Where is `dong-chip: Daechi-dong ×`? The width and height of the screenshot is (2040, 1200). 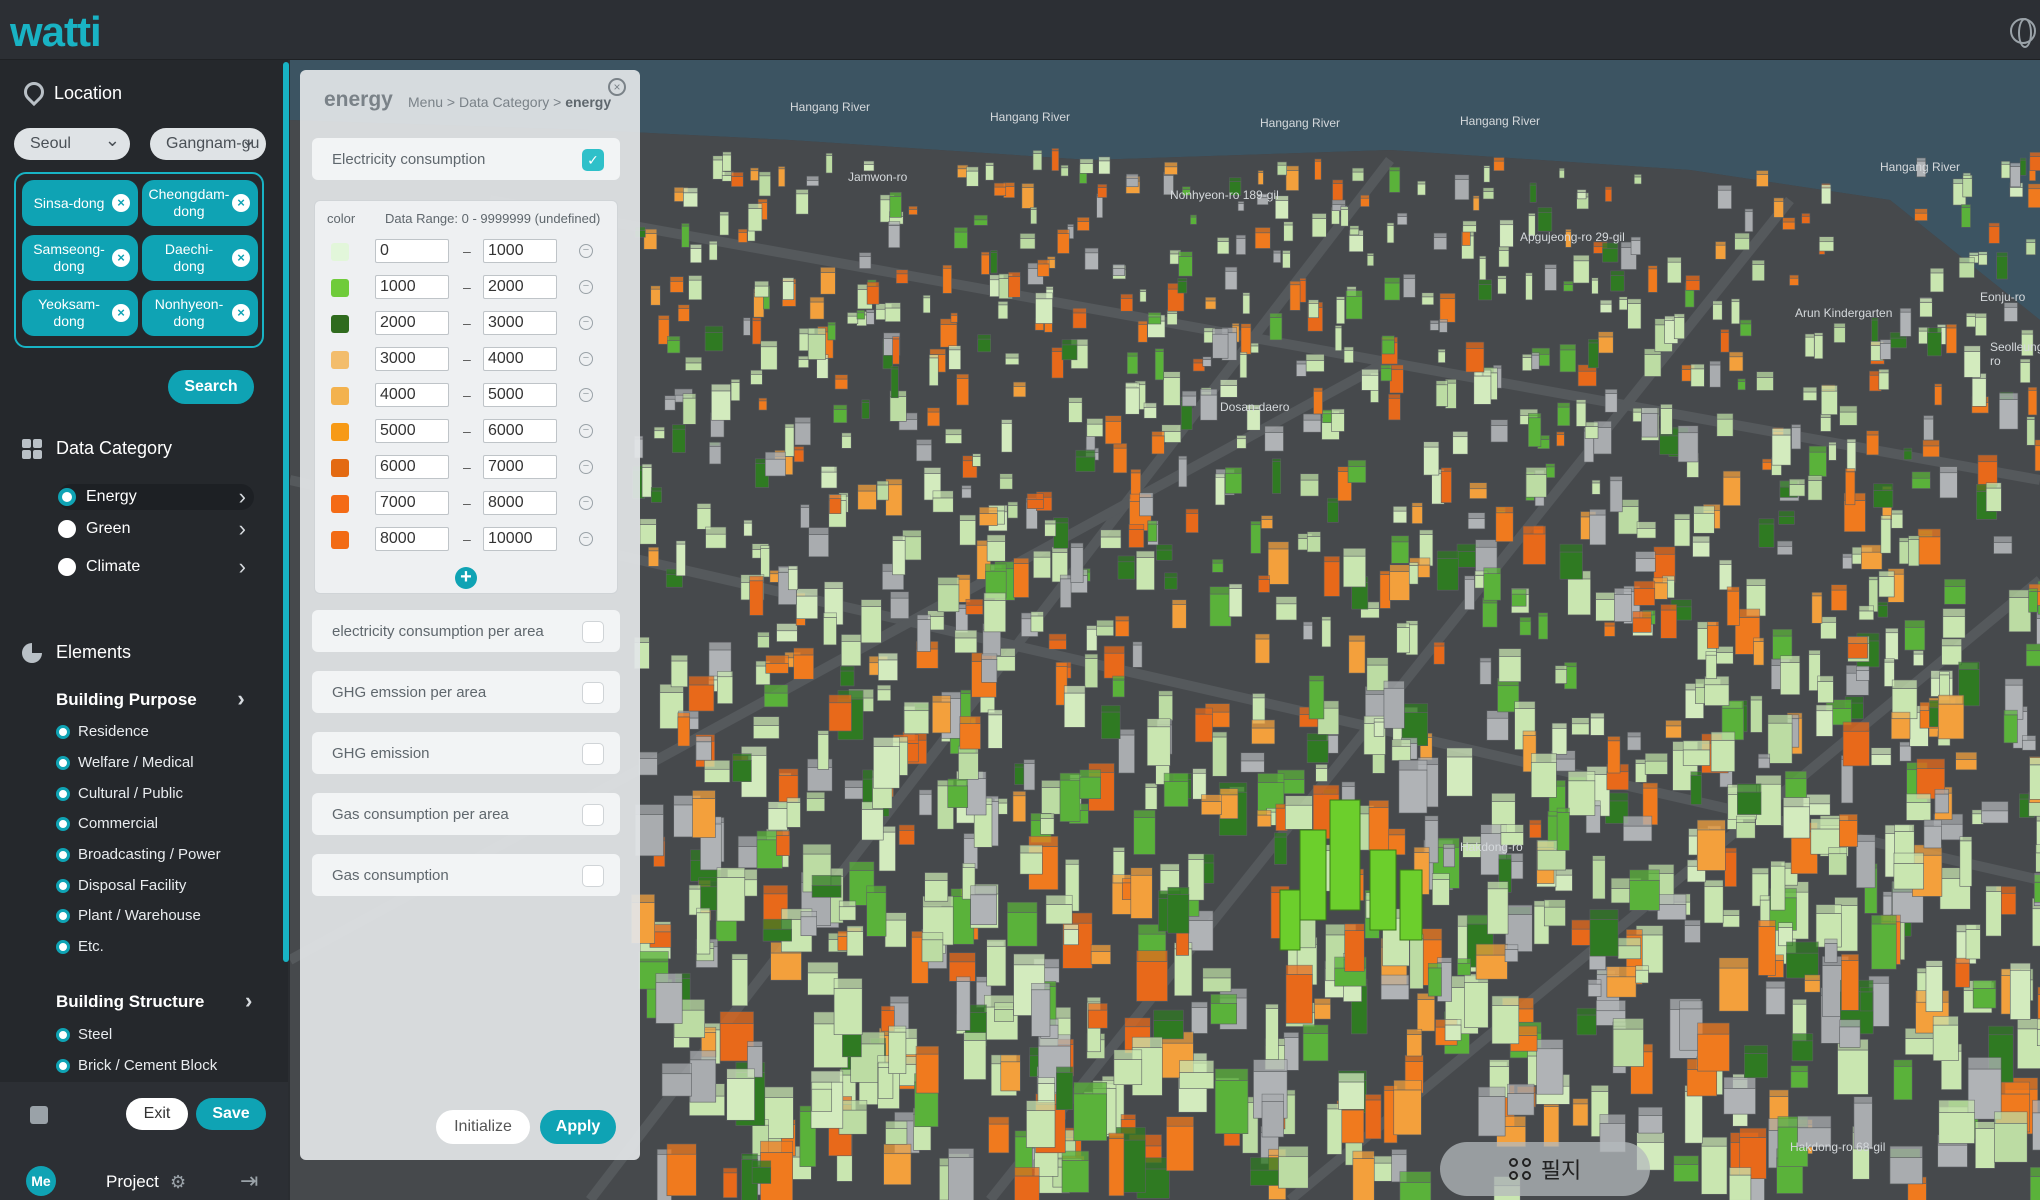 dong-chip: Daechi-dong × is located at coordinates (200, 258).